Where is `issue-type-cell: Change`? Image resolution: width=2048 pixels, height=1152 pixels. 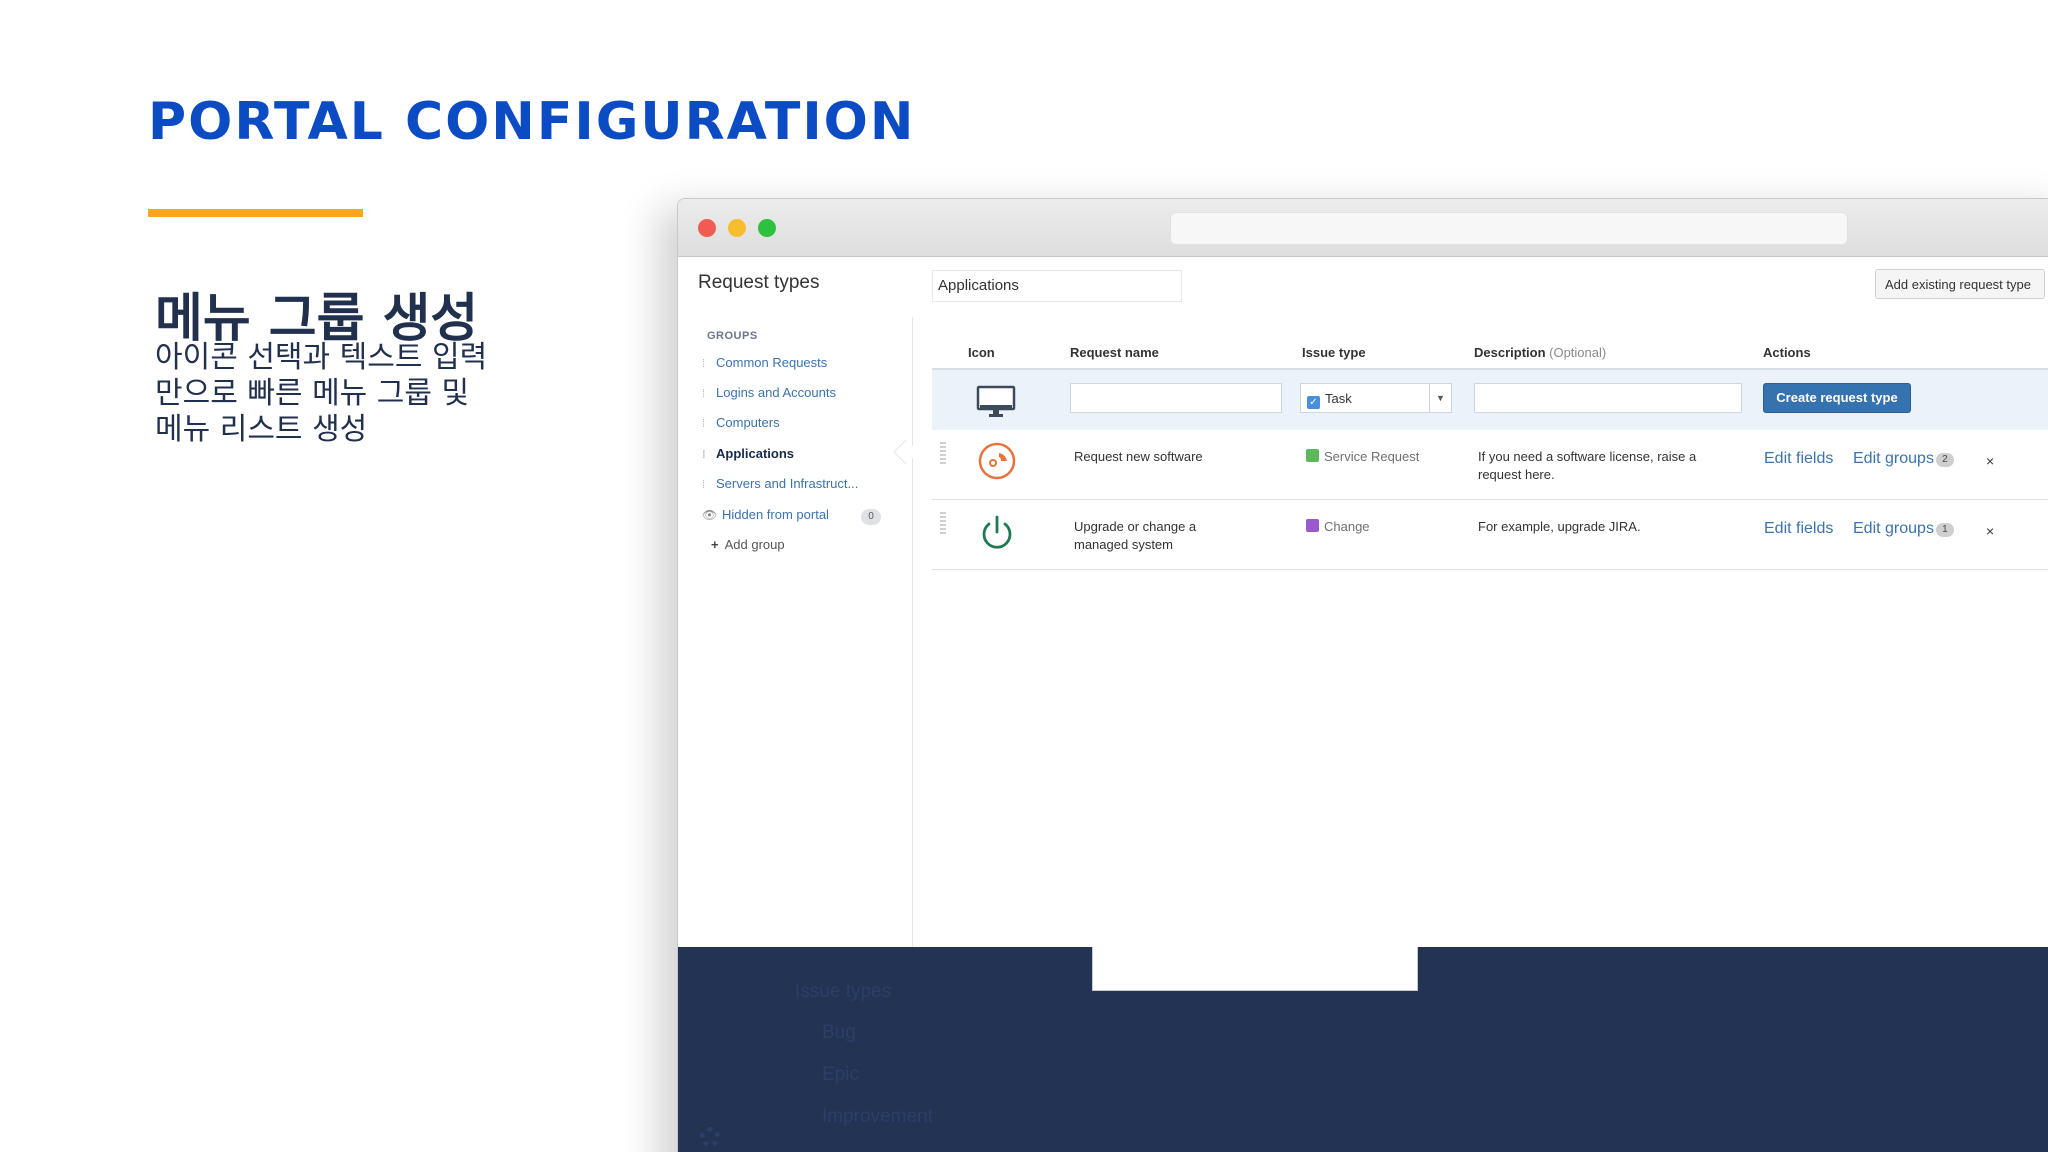
issue-type-cell: Change is located at coordinates (1381, 527).